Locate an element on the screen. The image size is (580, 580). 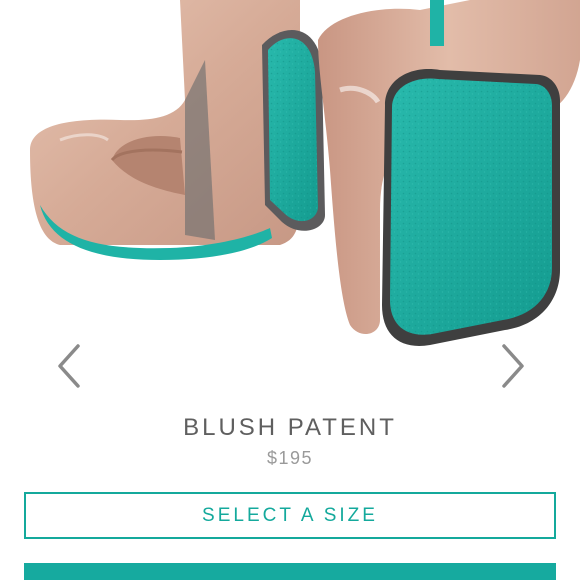
select-size-button: SELECT A SIZE is located at coordinates (290, 515).